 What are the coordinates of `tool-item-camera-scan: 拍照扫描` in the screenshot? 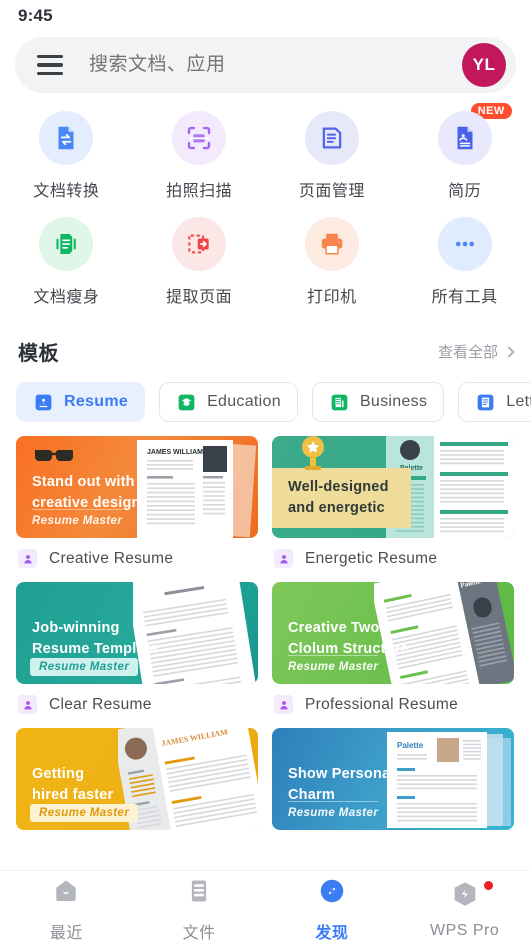 It's located at (199, 156).